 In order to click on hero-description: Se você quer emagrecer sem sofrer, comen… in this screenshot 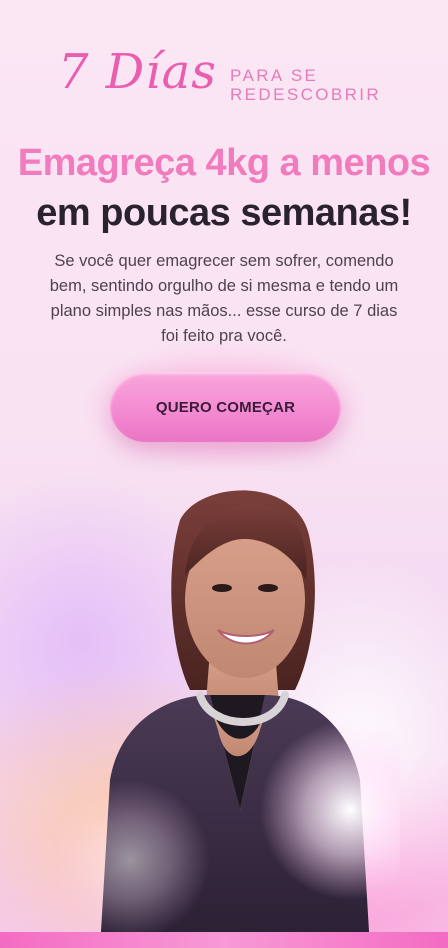, I will do `click(224, 298)`.